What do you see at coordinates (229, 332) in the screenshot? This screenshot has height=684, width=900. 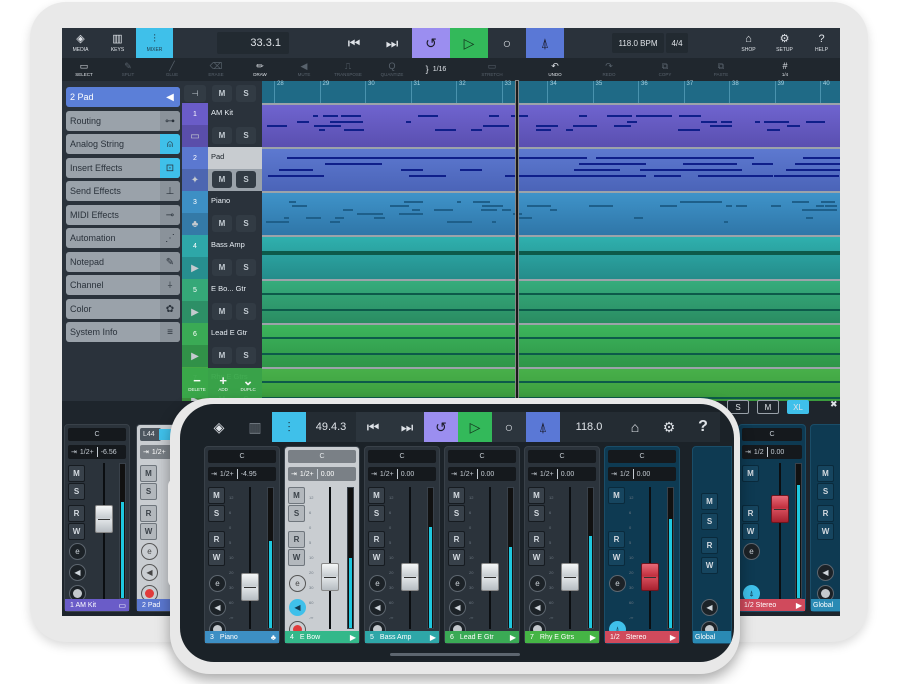 I see `track-name: Lead E Gtr` at bounding box center [229, 332].